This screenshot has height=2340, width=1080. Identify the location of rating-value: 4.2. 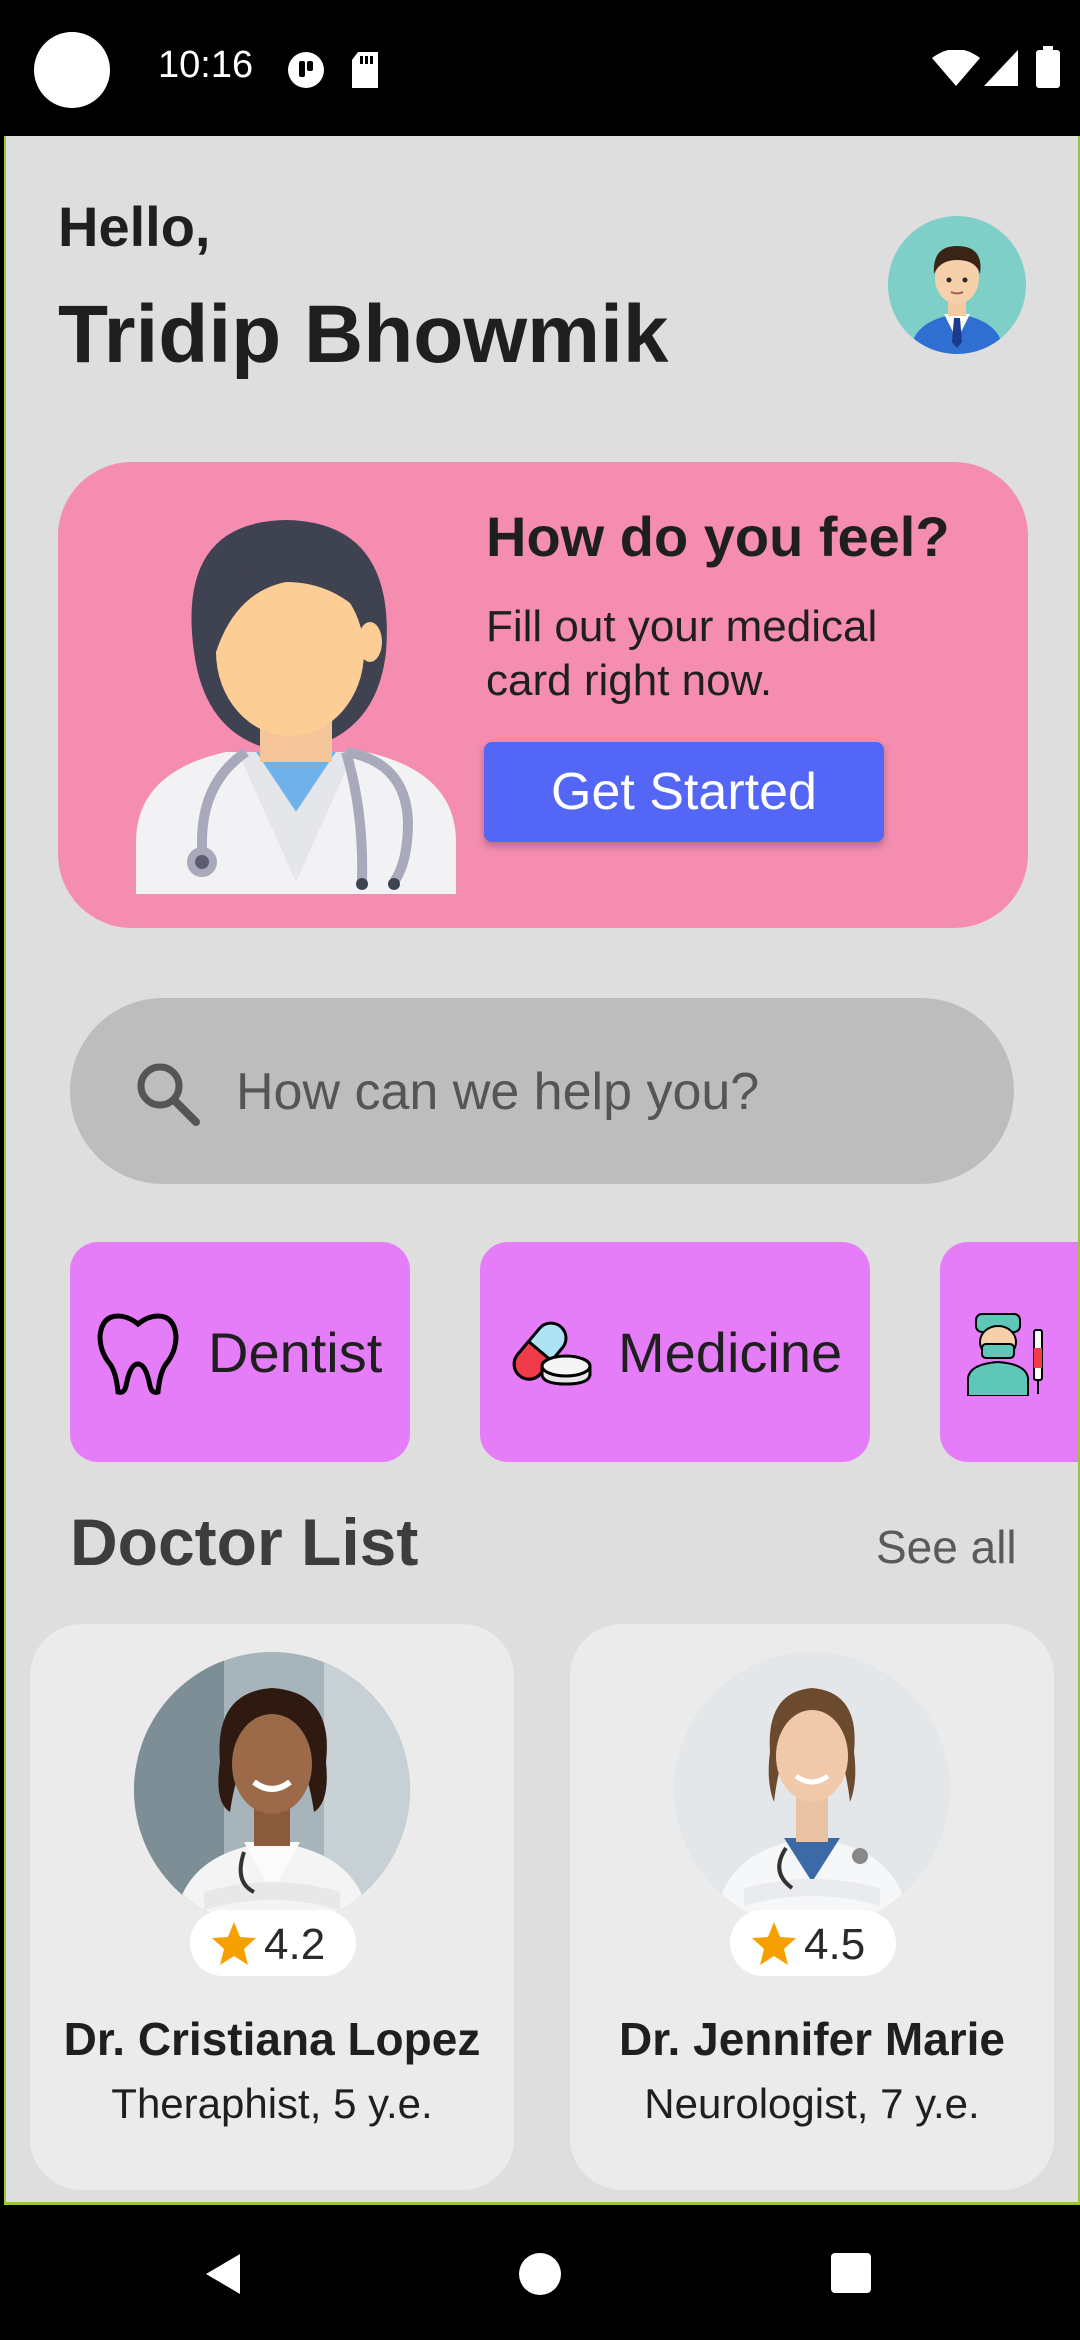
(295, 1944).